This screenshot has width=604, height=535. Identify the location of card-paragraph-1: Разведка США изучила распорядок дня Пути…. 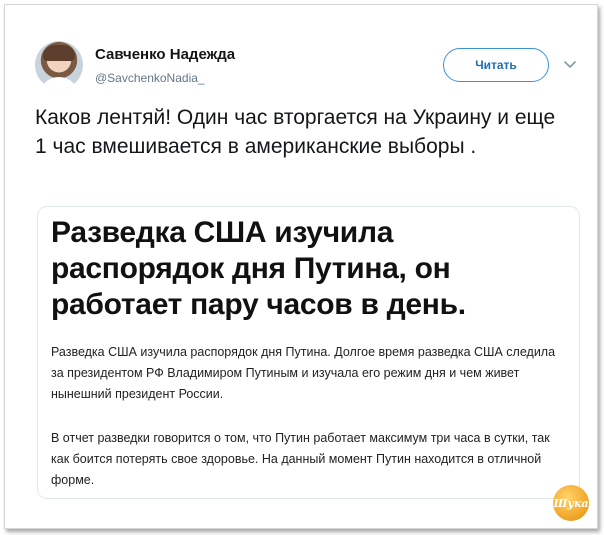
(303, 373).